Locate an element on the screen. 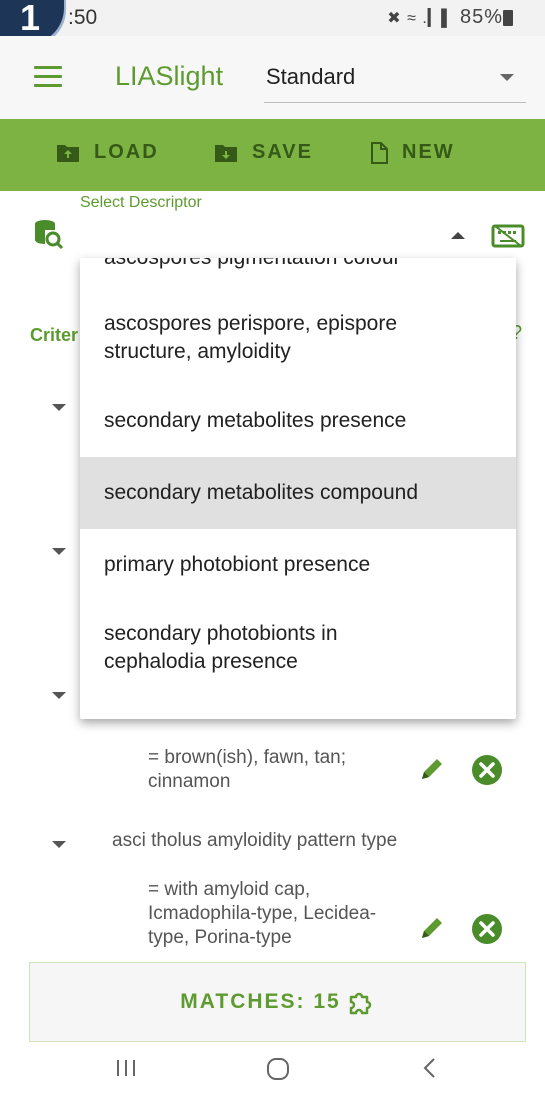 The width and height of the screenshot is (545, 1094). back-icon is located at coordinates (430, 1068).